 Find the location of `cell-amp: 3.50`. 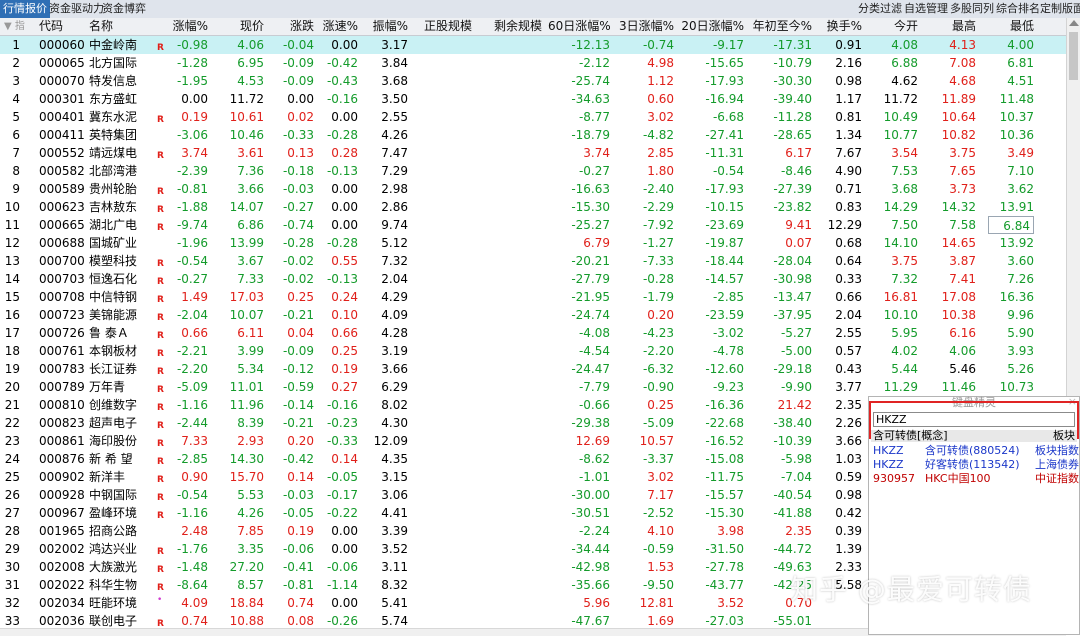

cell-amp: 3.50 is located at coordinates (394, 99).